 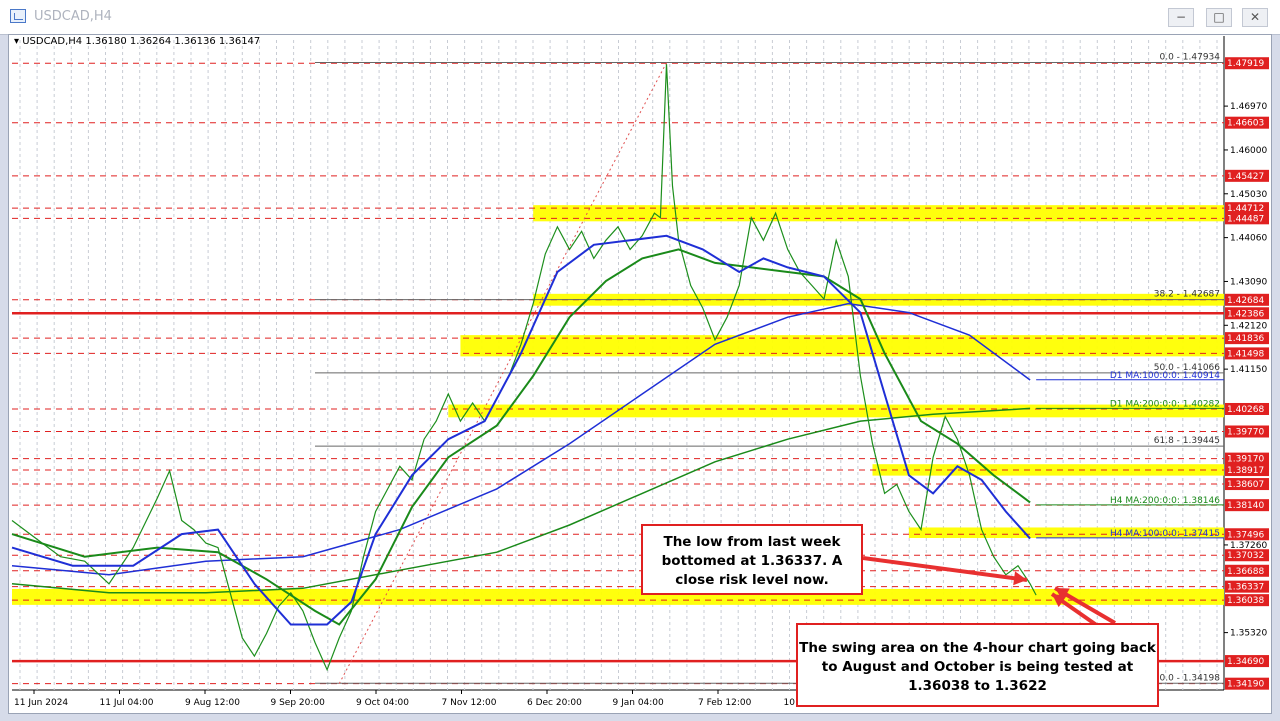 I want to click on red-level-label: 1.42684, so click(x=1245, y=301).